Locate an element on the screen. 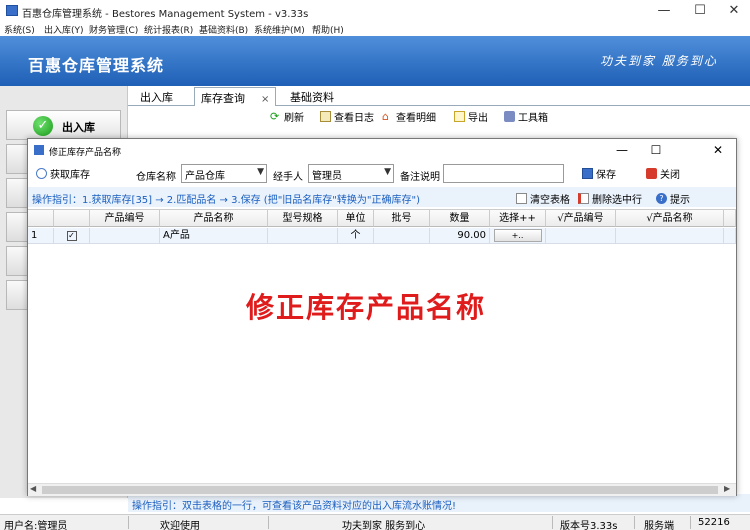 This screenshot has height=530, width=750. export-button: 导出 is located at coordinates (471, 116).